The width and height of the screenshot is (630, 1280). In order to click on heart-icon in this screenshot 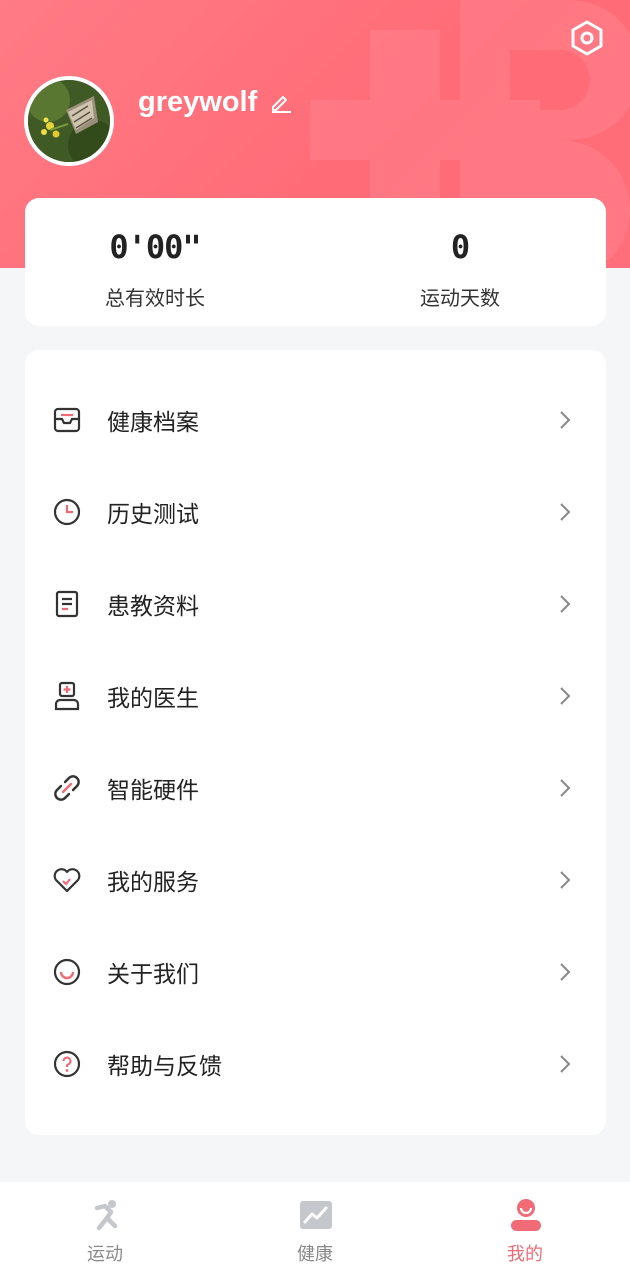, I will do `click(67, 880)`.